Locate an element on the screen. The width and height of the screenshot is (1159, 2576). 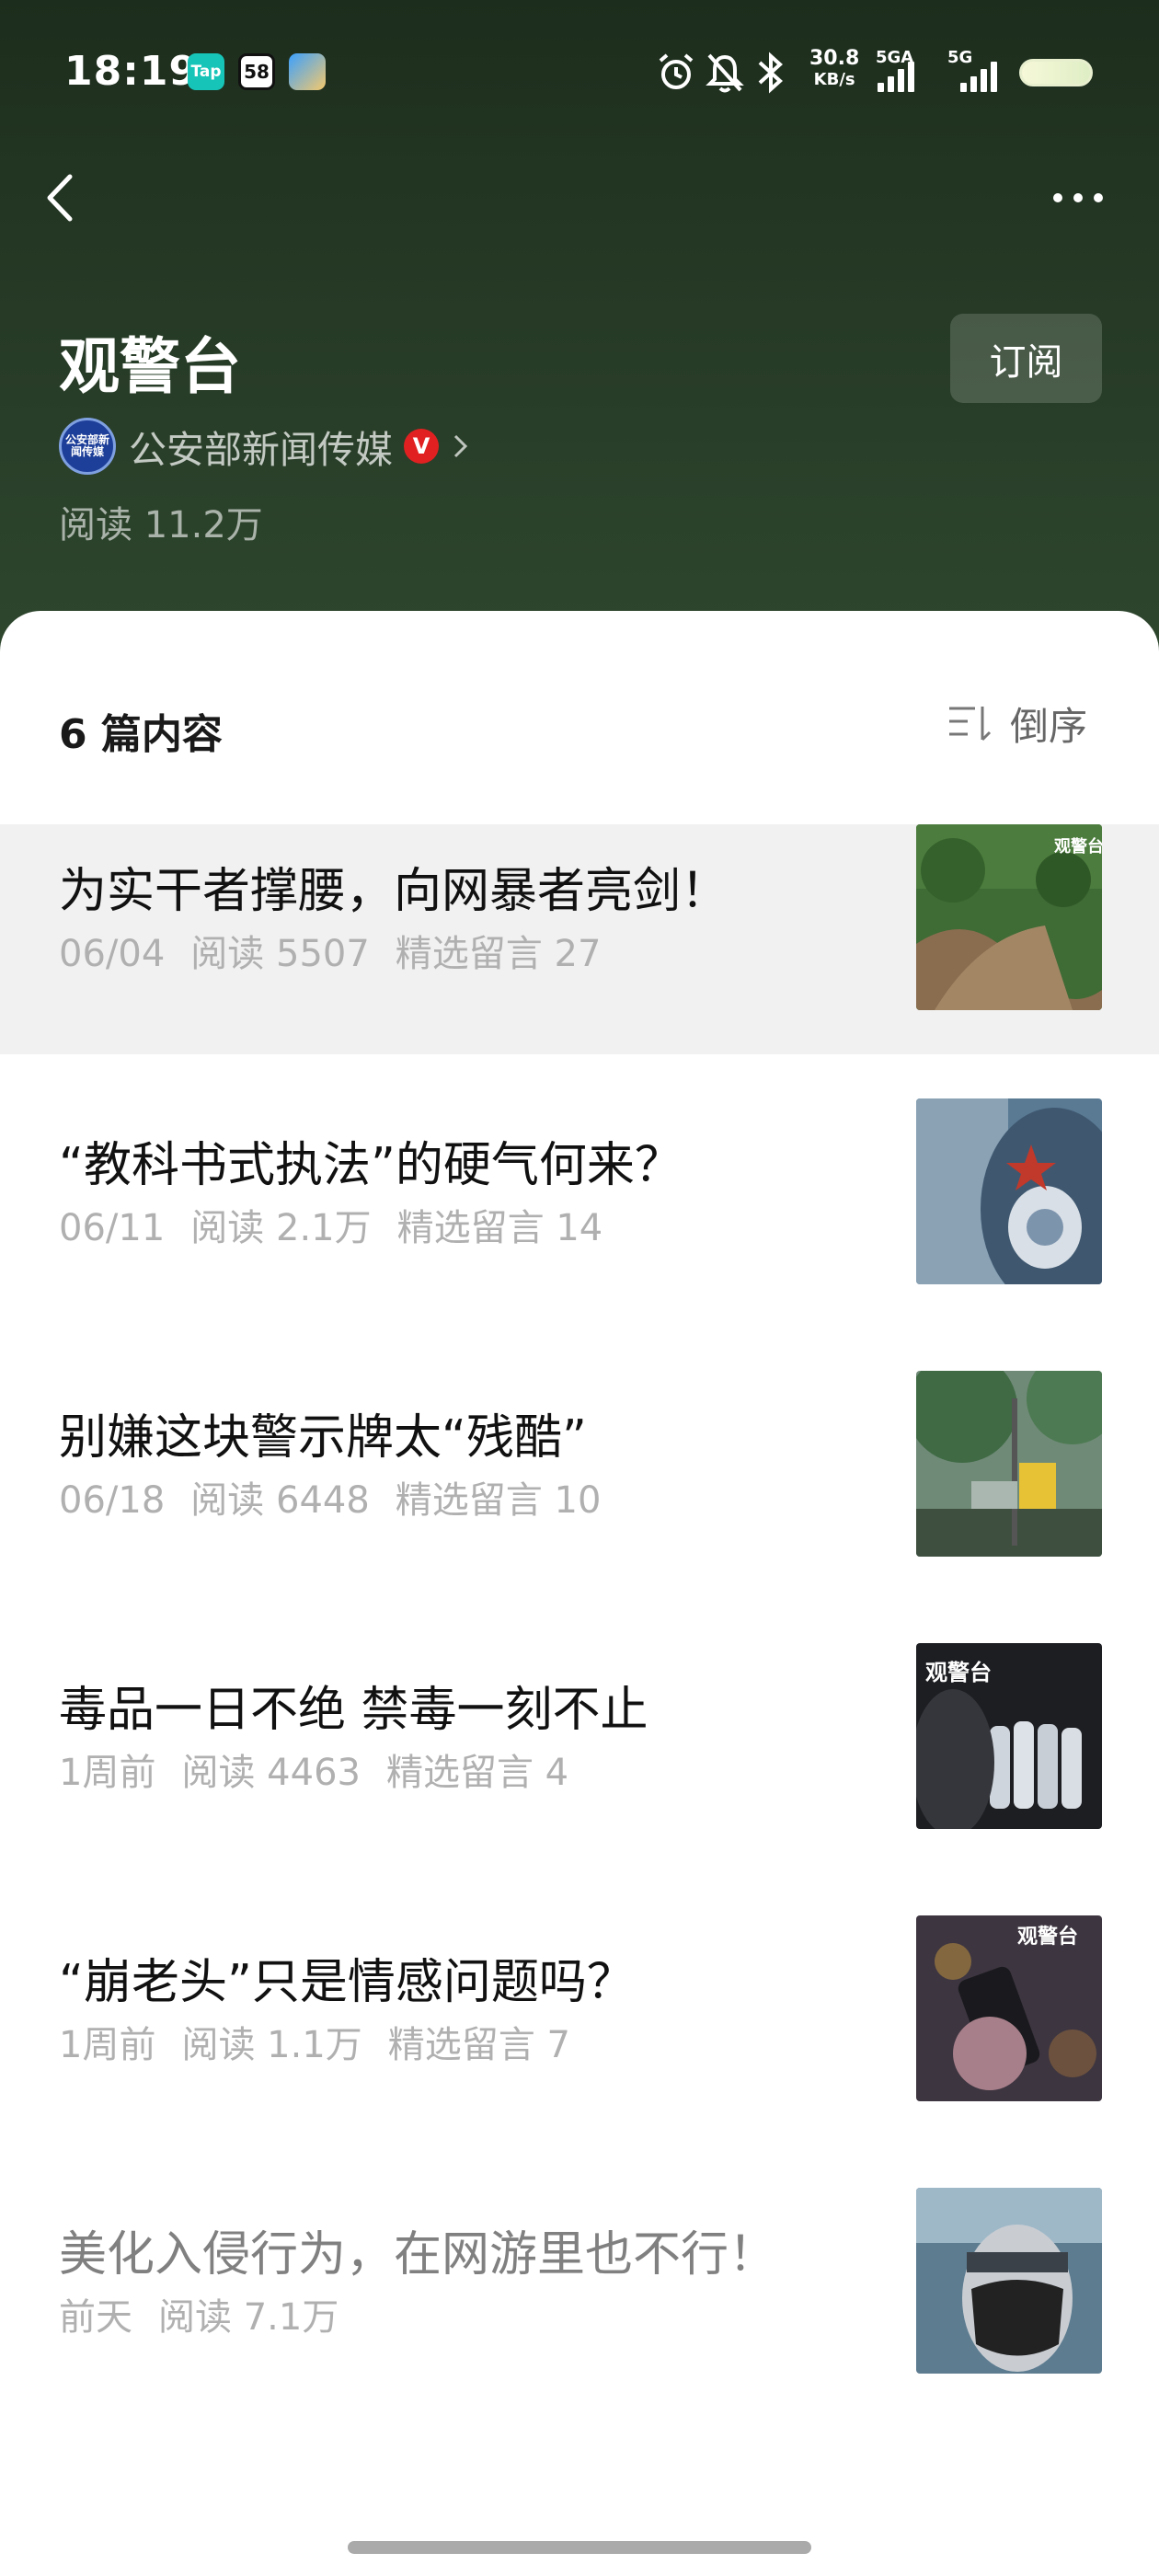
article-reads: 阅读 6448 is located at coordinates (280, 1500).